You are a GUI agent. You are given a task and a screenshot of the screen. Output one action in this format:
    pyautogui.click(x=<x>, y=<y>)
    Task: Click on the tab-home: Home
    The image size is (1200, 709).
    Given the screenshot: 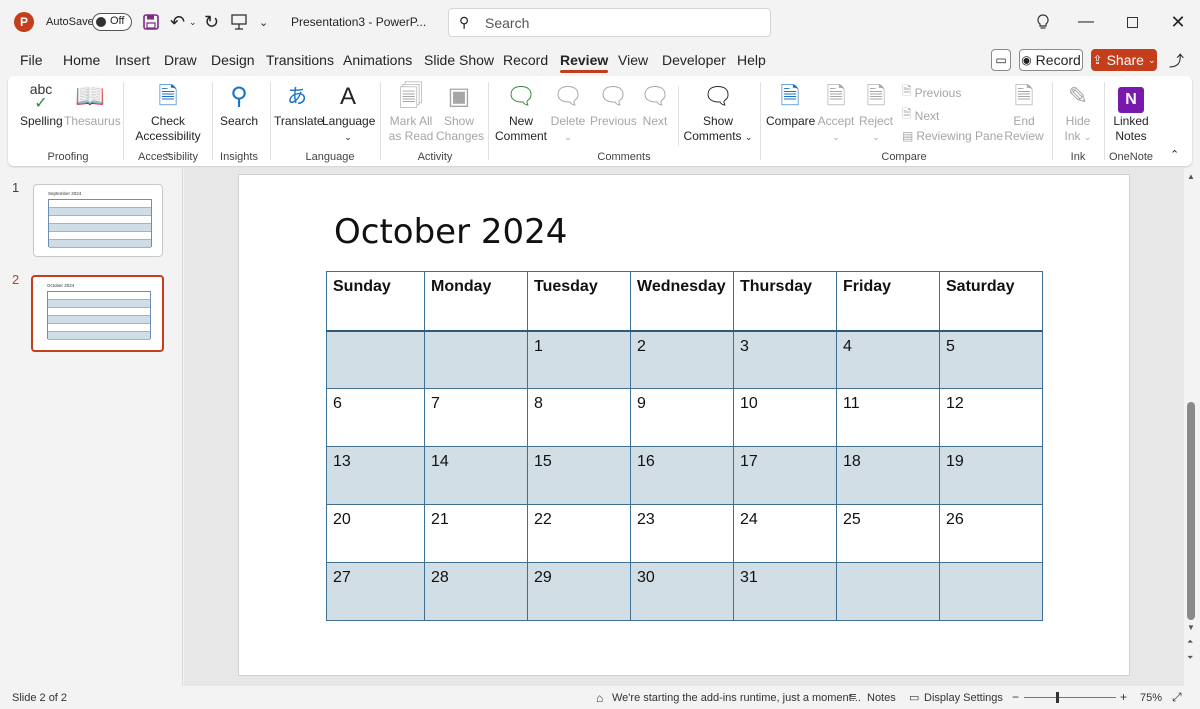 What is the action you would take?
    pyautogui.click(x=81, y=60)
    